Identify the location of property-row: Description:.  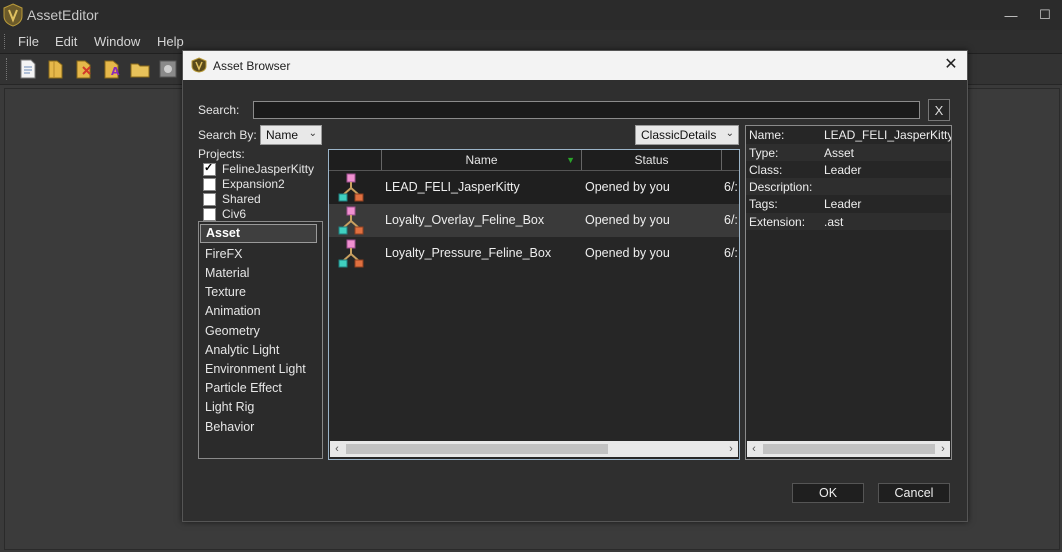
(848, 186).